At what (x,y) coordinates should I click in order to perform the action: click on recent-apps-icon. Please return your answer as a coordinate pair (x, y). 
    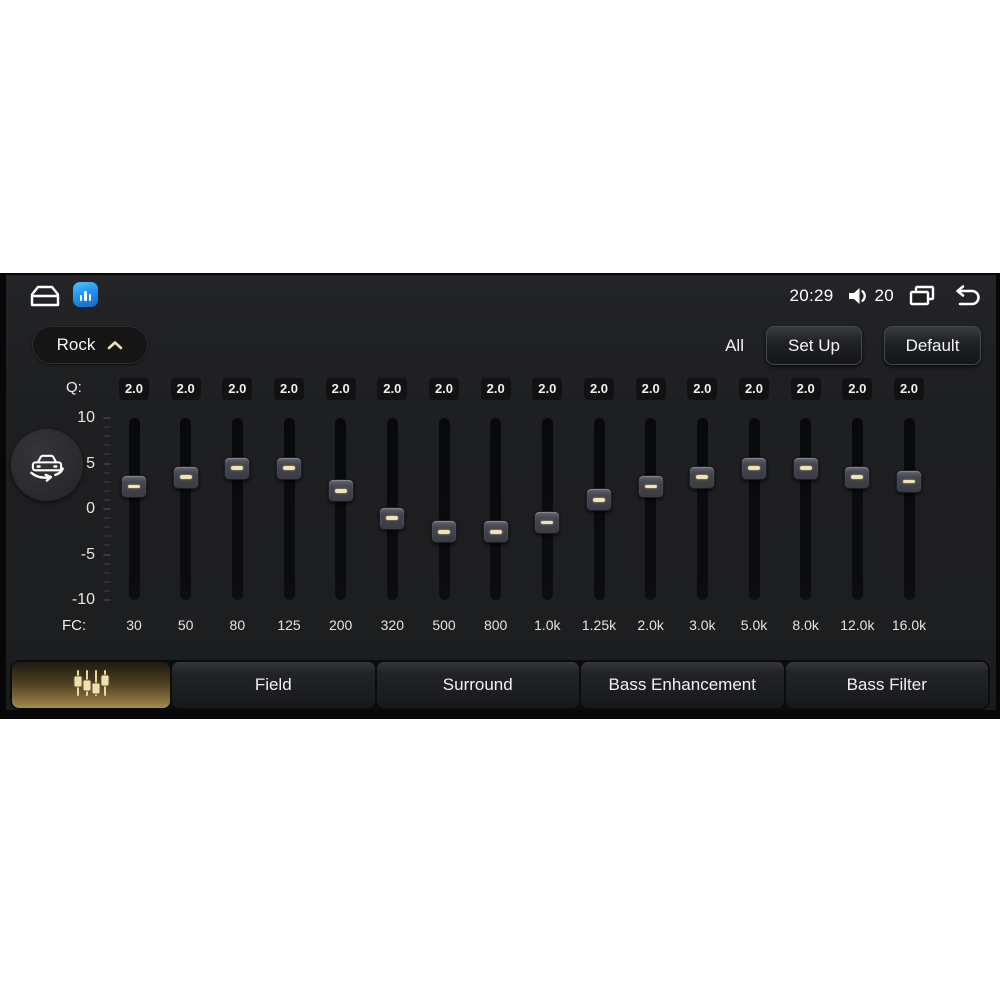
    Looking at the image, I should click on (922, 296).